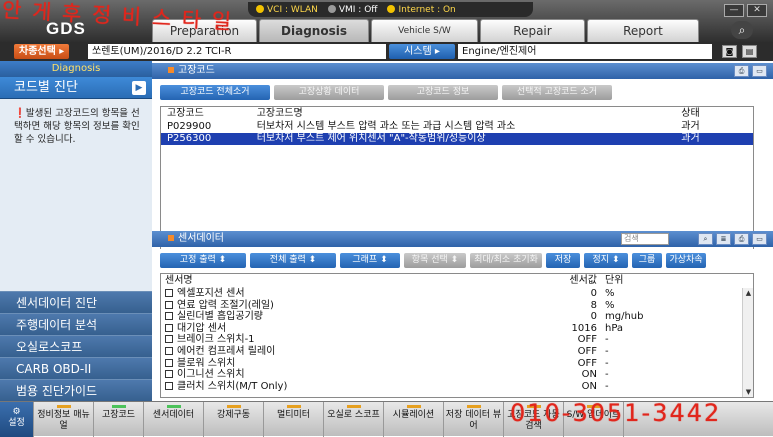  What do you see at coordinates (293, 260) in the screenshot?
I see `all-output-button: 전체 출력 ⬍` at bounding box center [293, 260].